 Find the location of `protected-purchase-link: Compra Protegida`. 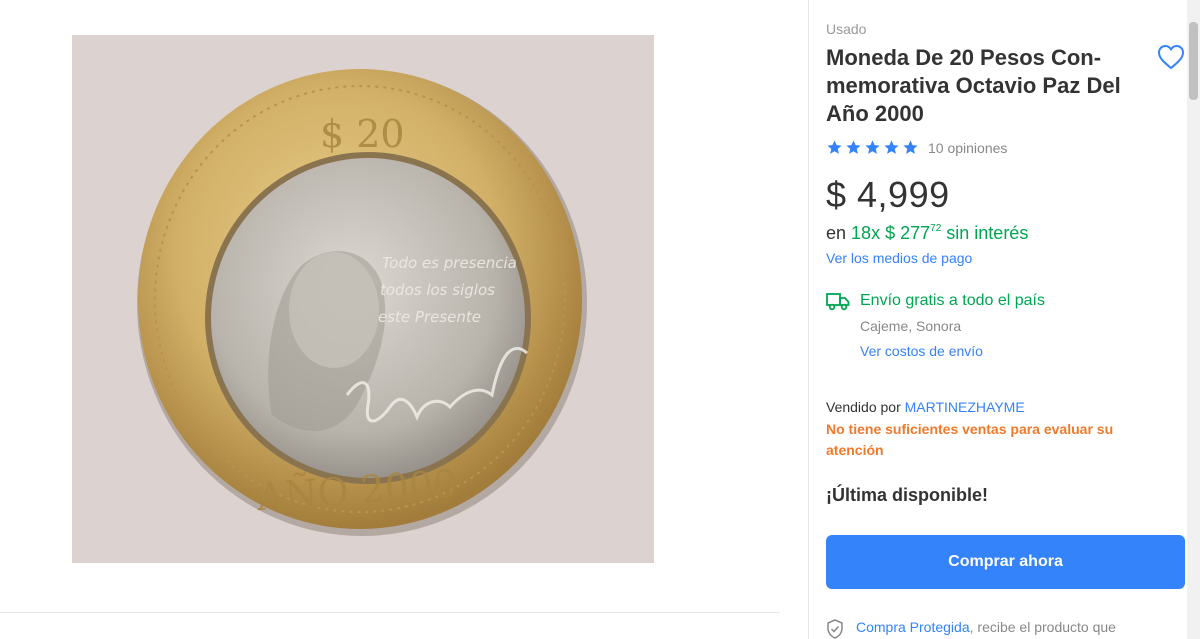

protected-purchase-link: Compra Protegida is located at coordinates (913, 627).